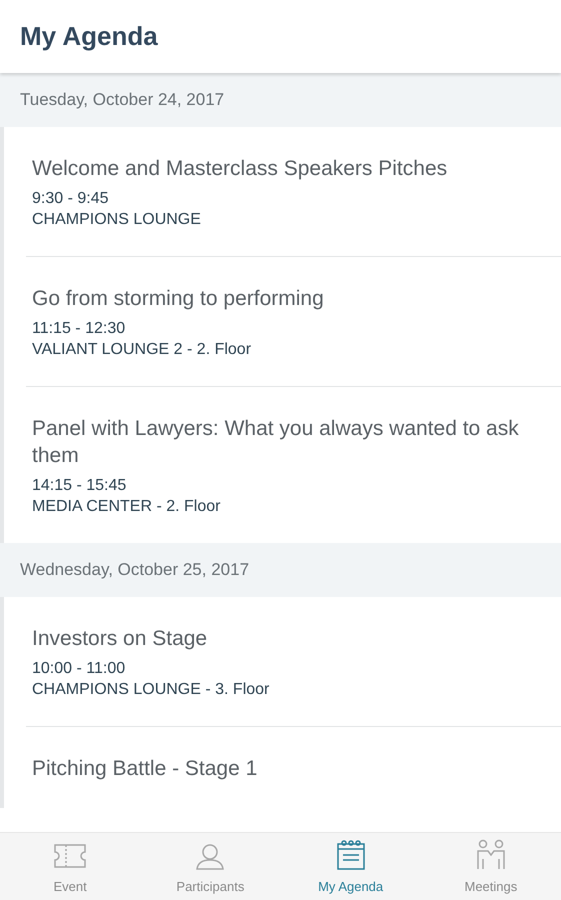 The width and height of the screenshot is (561, 900). What do you see at coordinates (70, 866) in the screenshot?
I see `nav-tab: Event` at bounding box center [70, 866].